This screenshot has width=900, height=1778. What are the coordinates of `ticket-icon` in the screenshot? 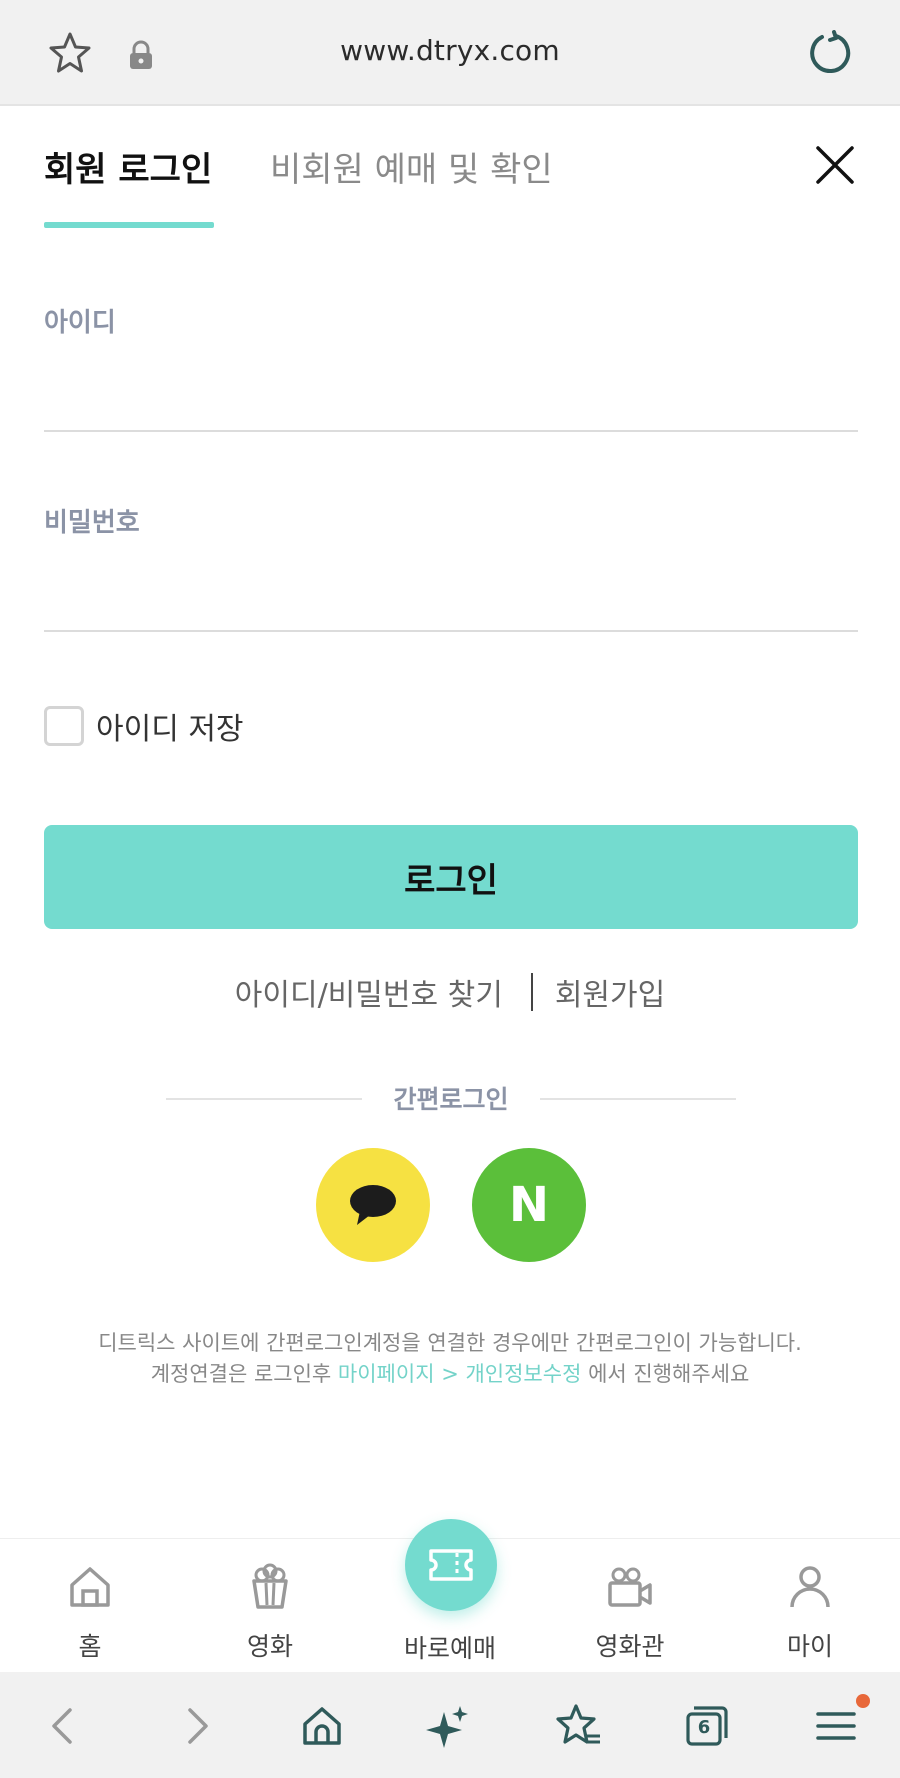 It's located at (451, 1565).